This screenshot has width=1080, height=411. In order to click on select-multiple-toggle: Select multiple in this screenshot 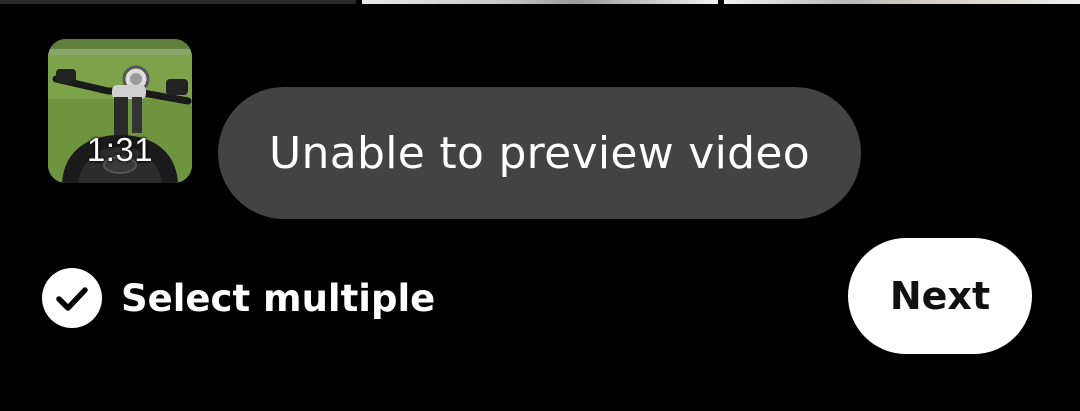, I will do `click(238, 298)`.